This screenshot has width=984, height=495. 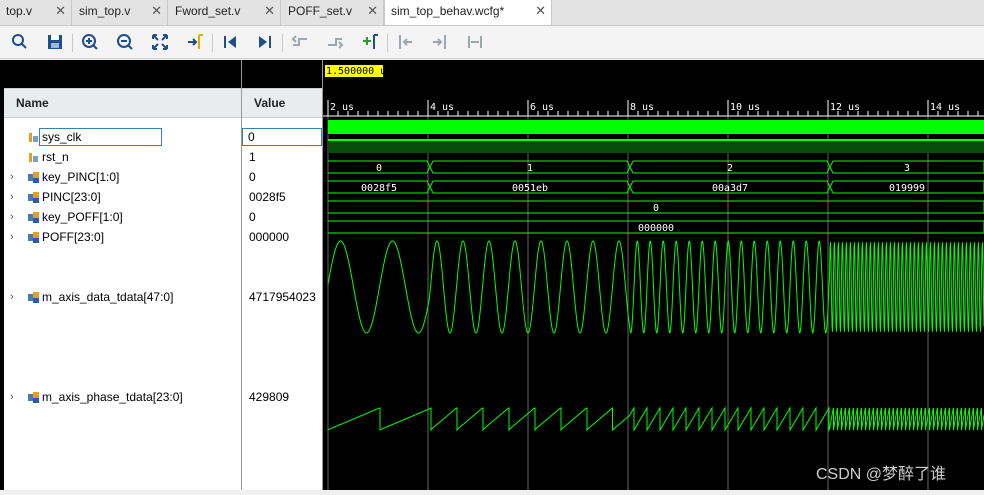 What do you see at coordinates (282, 275) in the screenshot?
I see `signal-value-panel: Value 0 1 0 0028f5 0 000000 4717954023 429809` at bounding box center [282, 275].